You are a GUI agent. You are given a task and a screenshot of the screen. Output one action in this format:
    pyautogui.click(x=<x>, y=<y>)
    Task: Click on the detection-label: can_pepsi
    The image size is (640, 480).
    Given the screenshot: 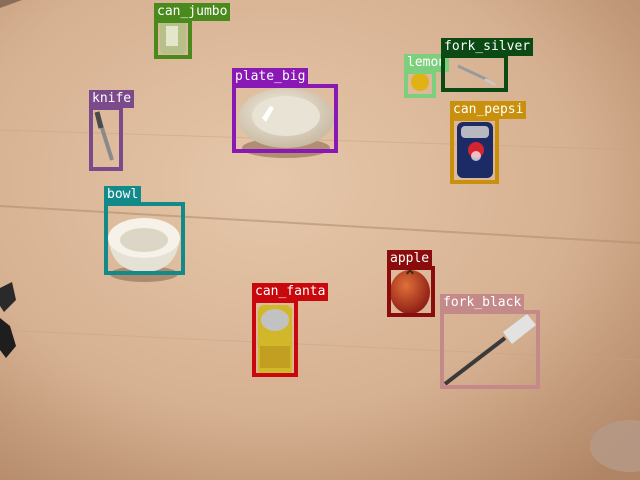 What is the action you would take?
    pyautogui.click(x=488, y=110)
    